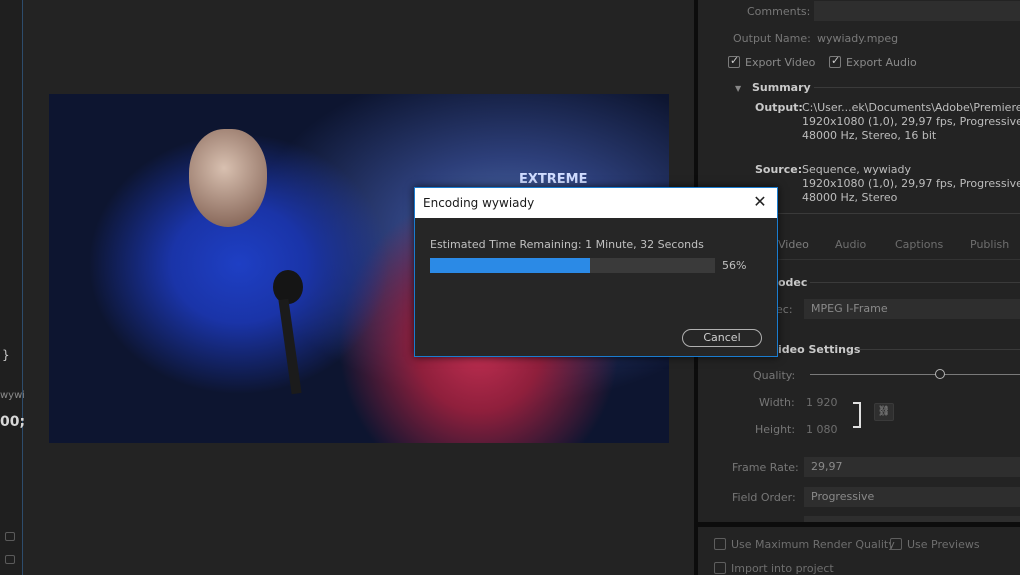  I want to click on codec-label: ec:, so click(784, 309).